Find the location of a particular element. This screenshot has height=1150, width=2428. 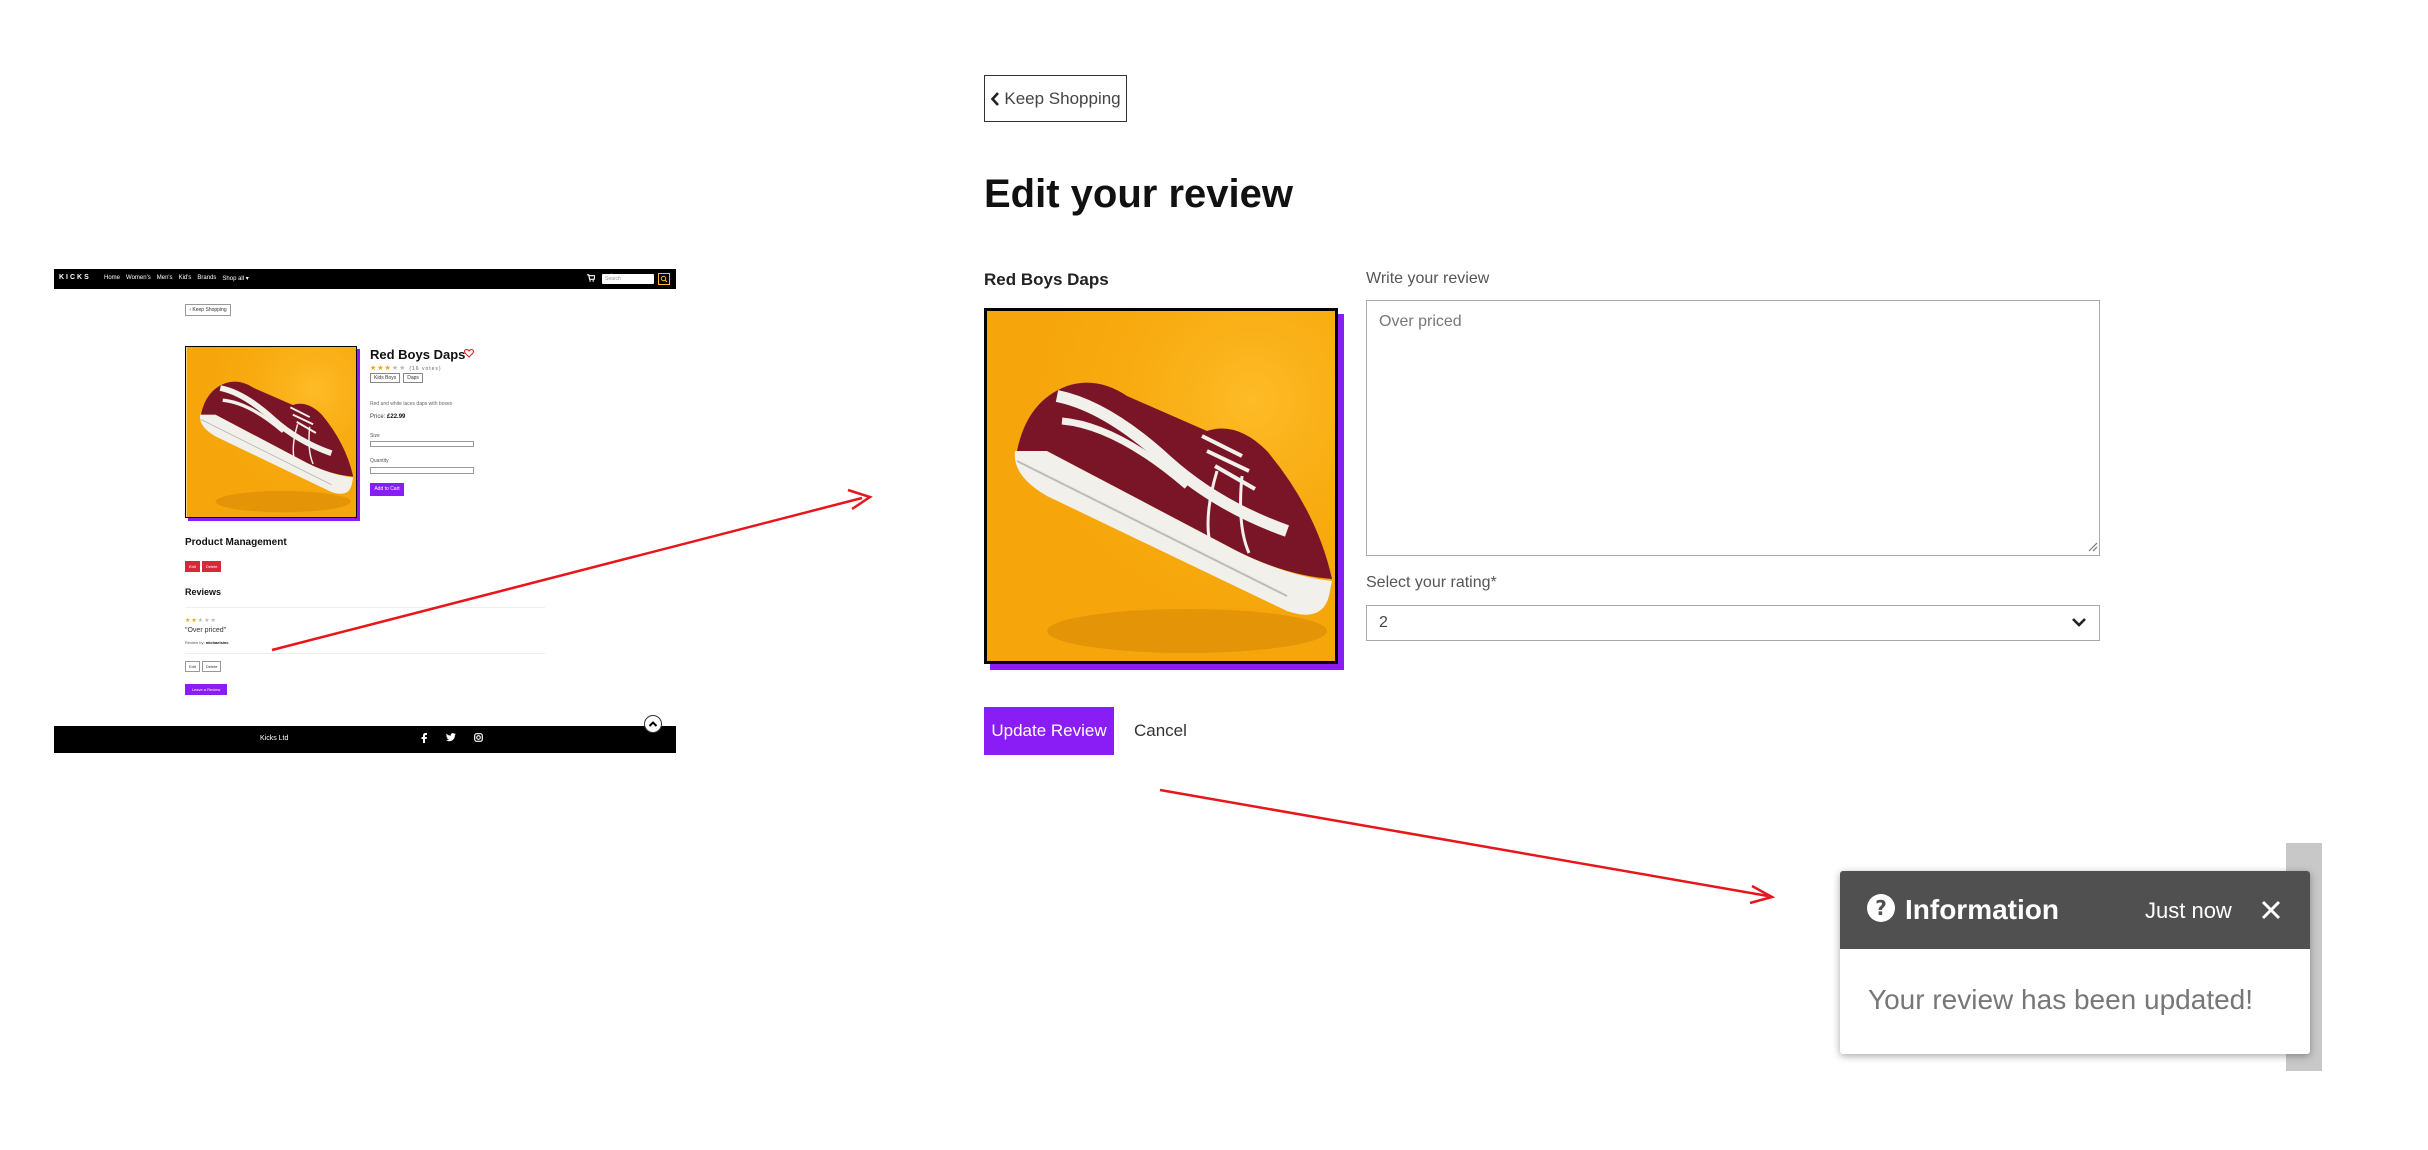

rating-select: 2 is located at coordinates (1733, 623).